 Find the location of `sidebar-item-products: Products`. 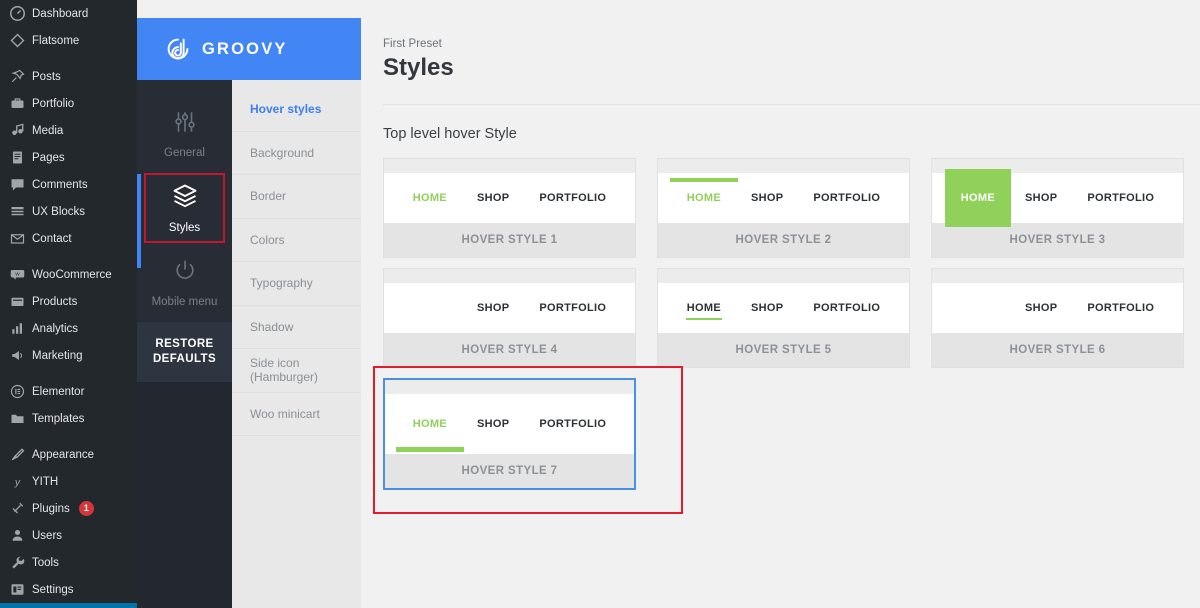

sidebar-item-products: Products is located at coordinates (68, 301).